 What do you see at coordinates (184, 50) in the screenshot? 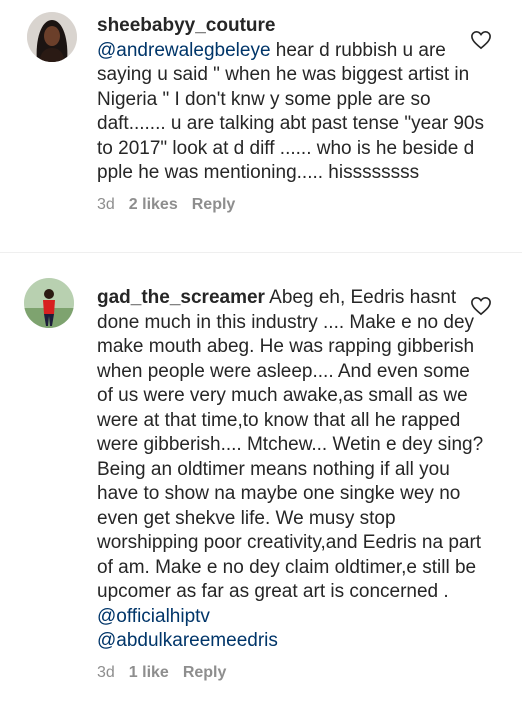
I see `mention-link: @andrewalegbeleye` at bounding box center [184, 50].